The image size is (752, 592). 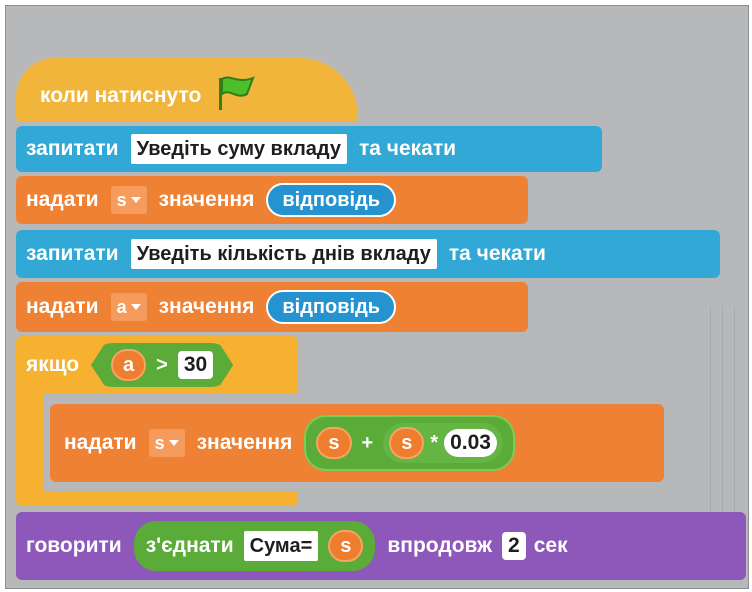 I want to click on set-variable-block-s-nested: надати s значення s + s * 0.03, so click(x=357, y=443).